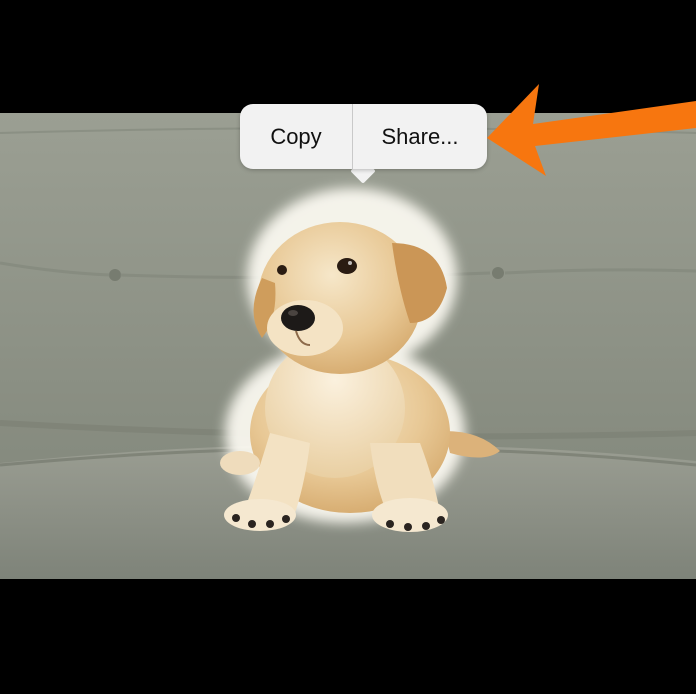 The height and width of the screenshot is (694, 696). Describe the element at coordinates (296, 136) in the screenshot. I see `copy-button: Copy` at that location.